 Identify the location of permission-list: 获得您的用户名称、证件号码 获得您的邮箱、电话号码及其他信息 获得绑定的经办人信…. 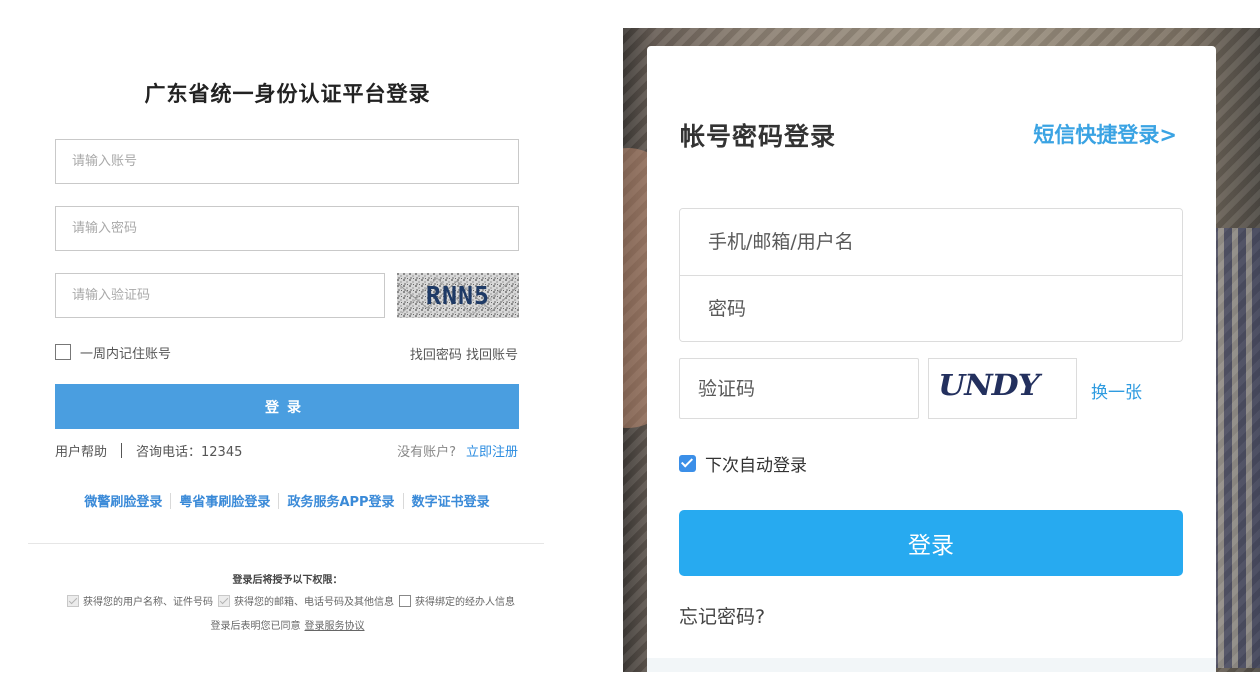
(291, 600).